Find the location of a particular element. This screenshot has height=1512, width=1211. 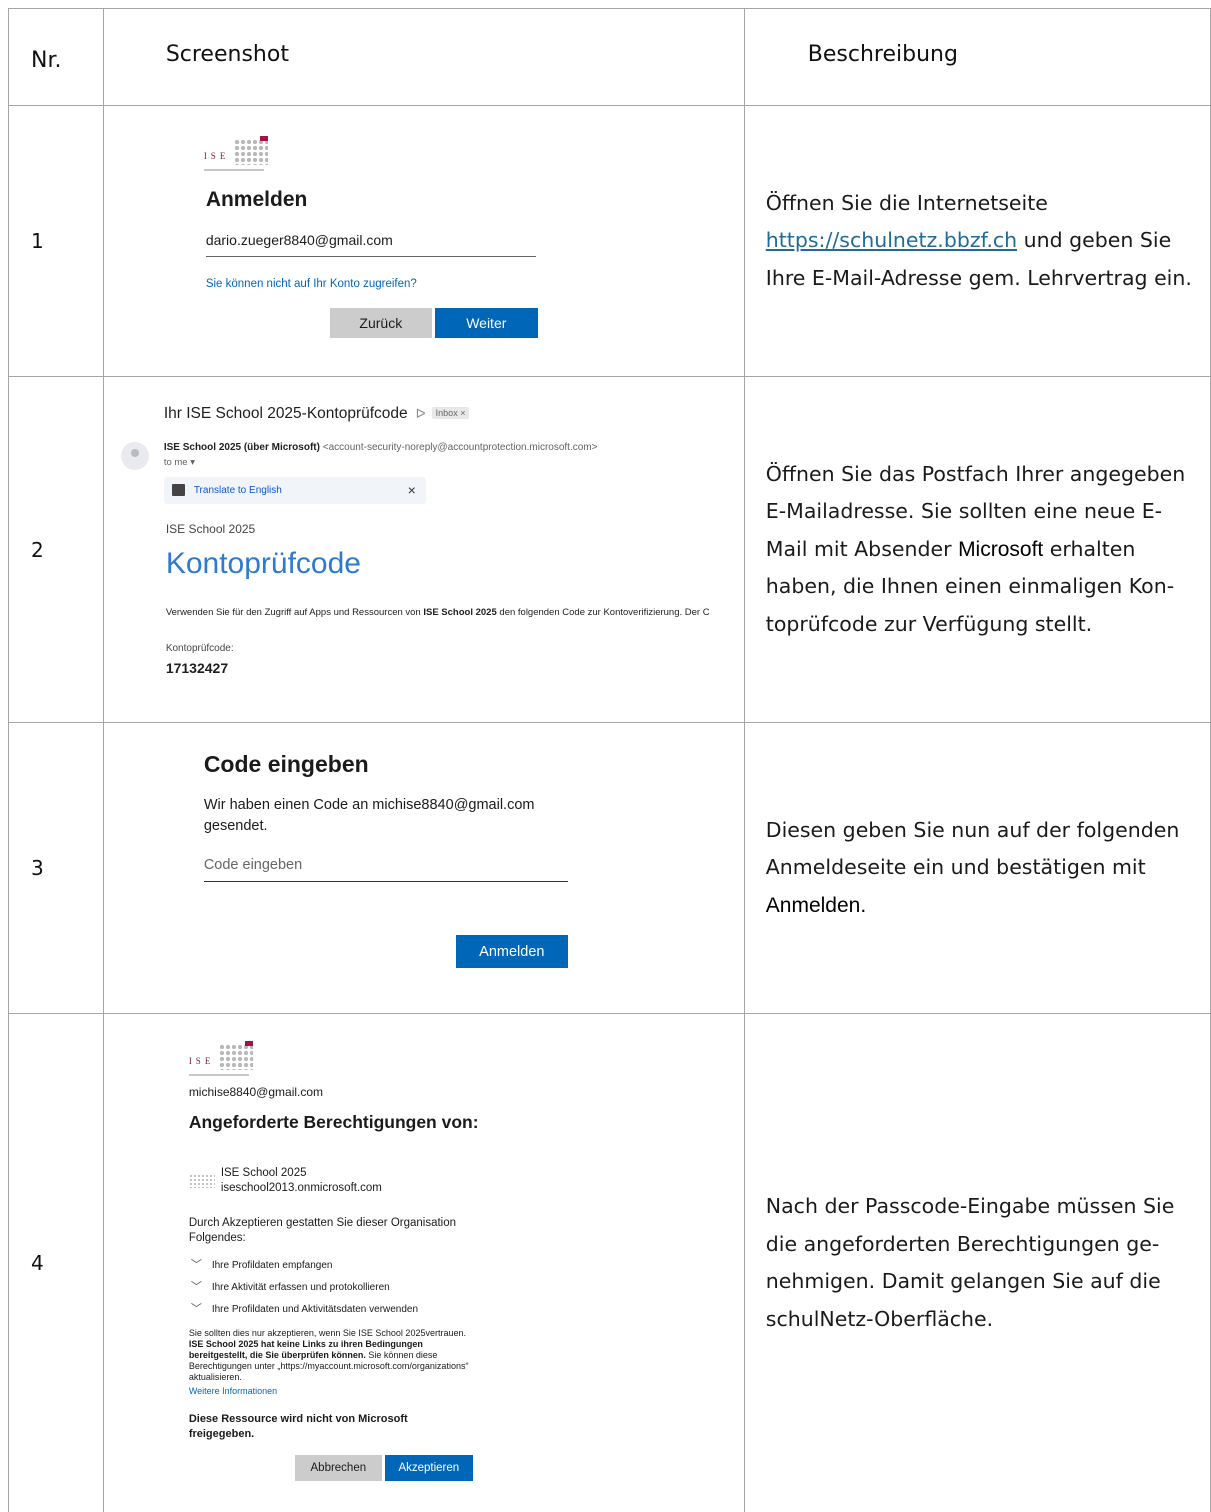

header-description: Beschreibung is located at coordinates (977, 57).